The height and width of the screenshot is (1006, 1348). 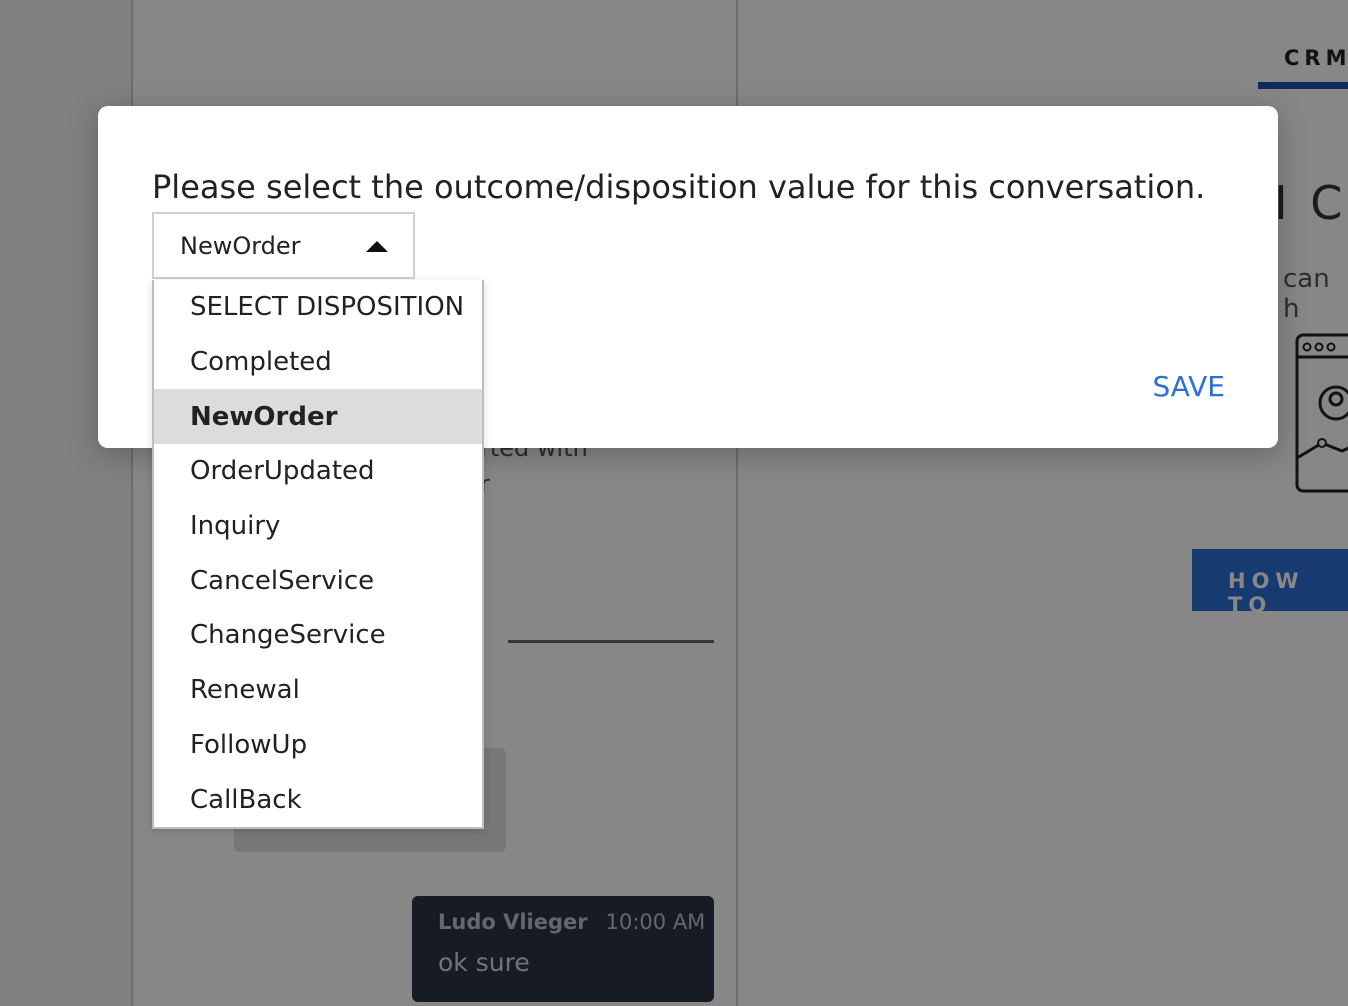 What do you see at coordinates (318, 417) in the screenshot?
I see `dropdown-option: NewOrder` at bounding box center [318, 417].